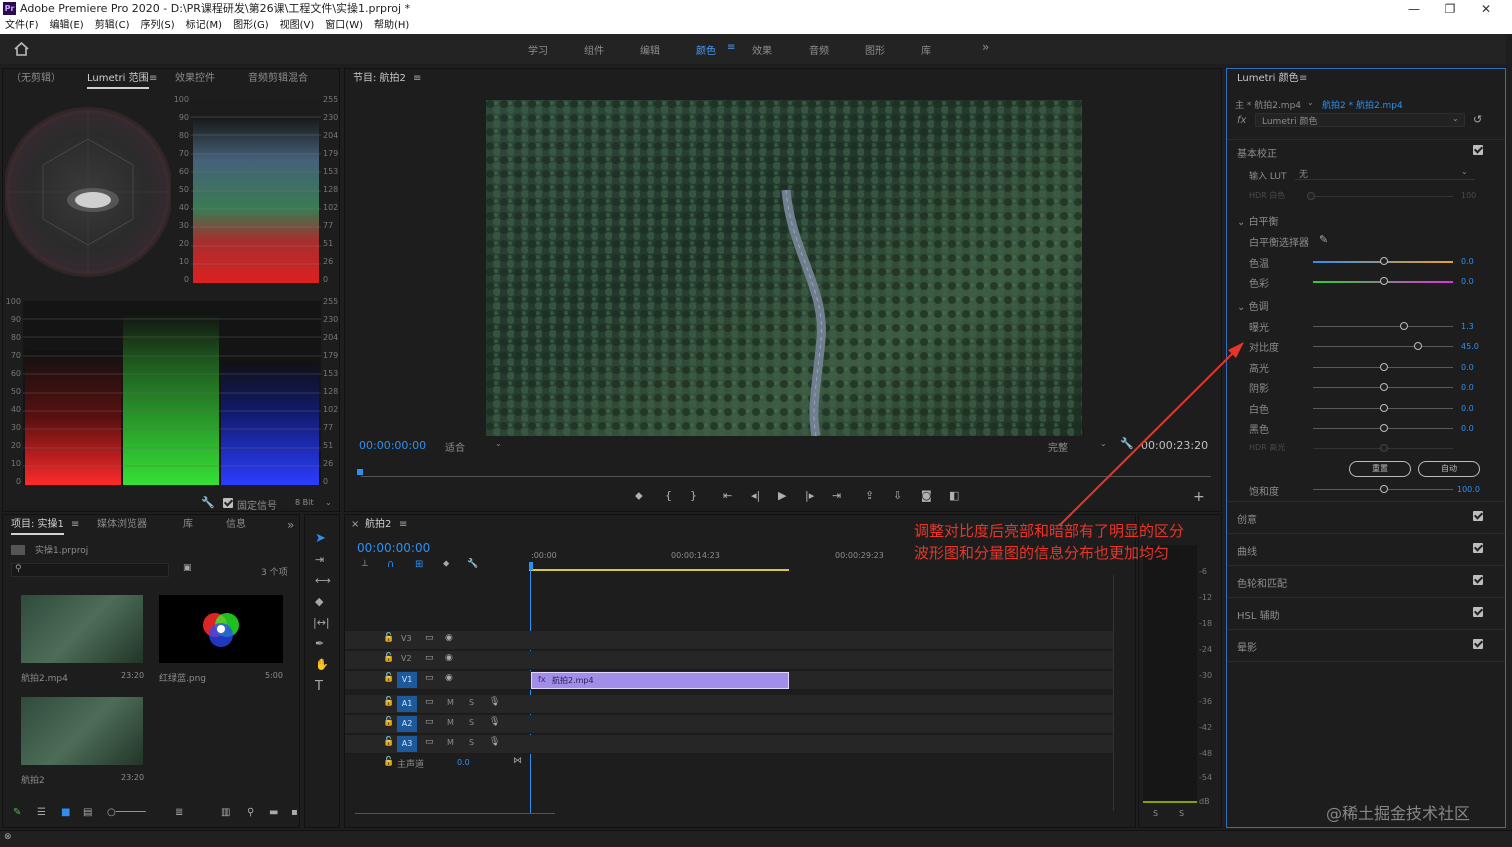 This screenshot has width=1512, height=847. I want to click on saturation-value: 100.0, so click(1468, 489).